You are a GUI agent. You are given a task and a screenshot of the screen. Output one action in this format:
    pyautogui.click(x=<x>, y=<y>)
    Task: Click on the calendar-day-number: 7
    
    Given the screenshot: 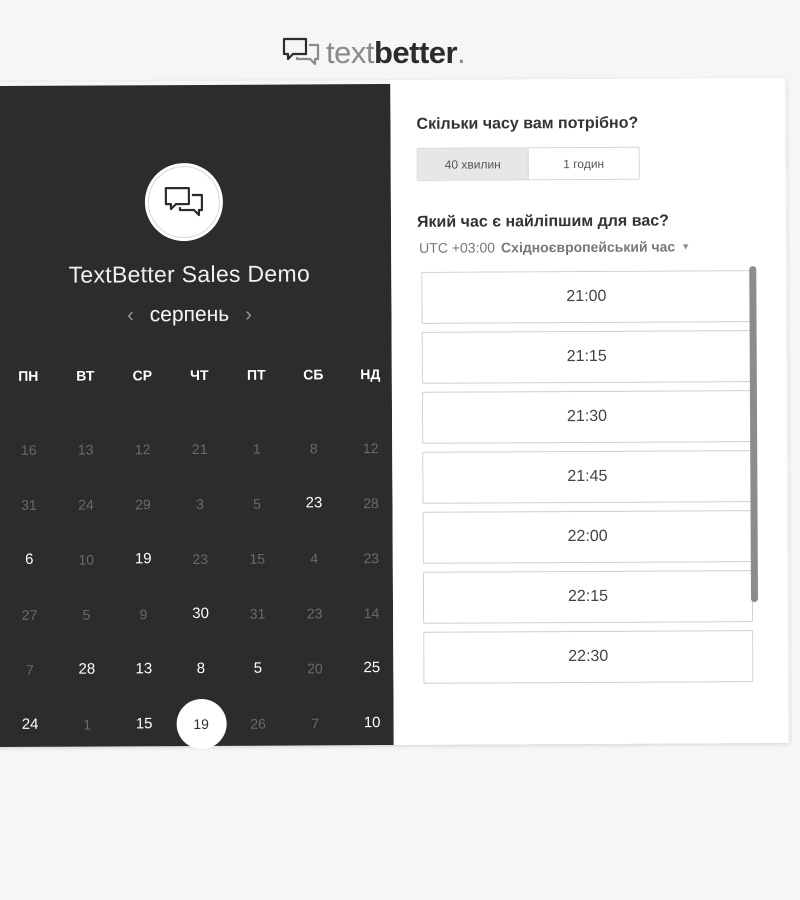 What is the action you would take?
    pyautogui.click(x=315, y=722)
    